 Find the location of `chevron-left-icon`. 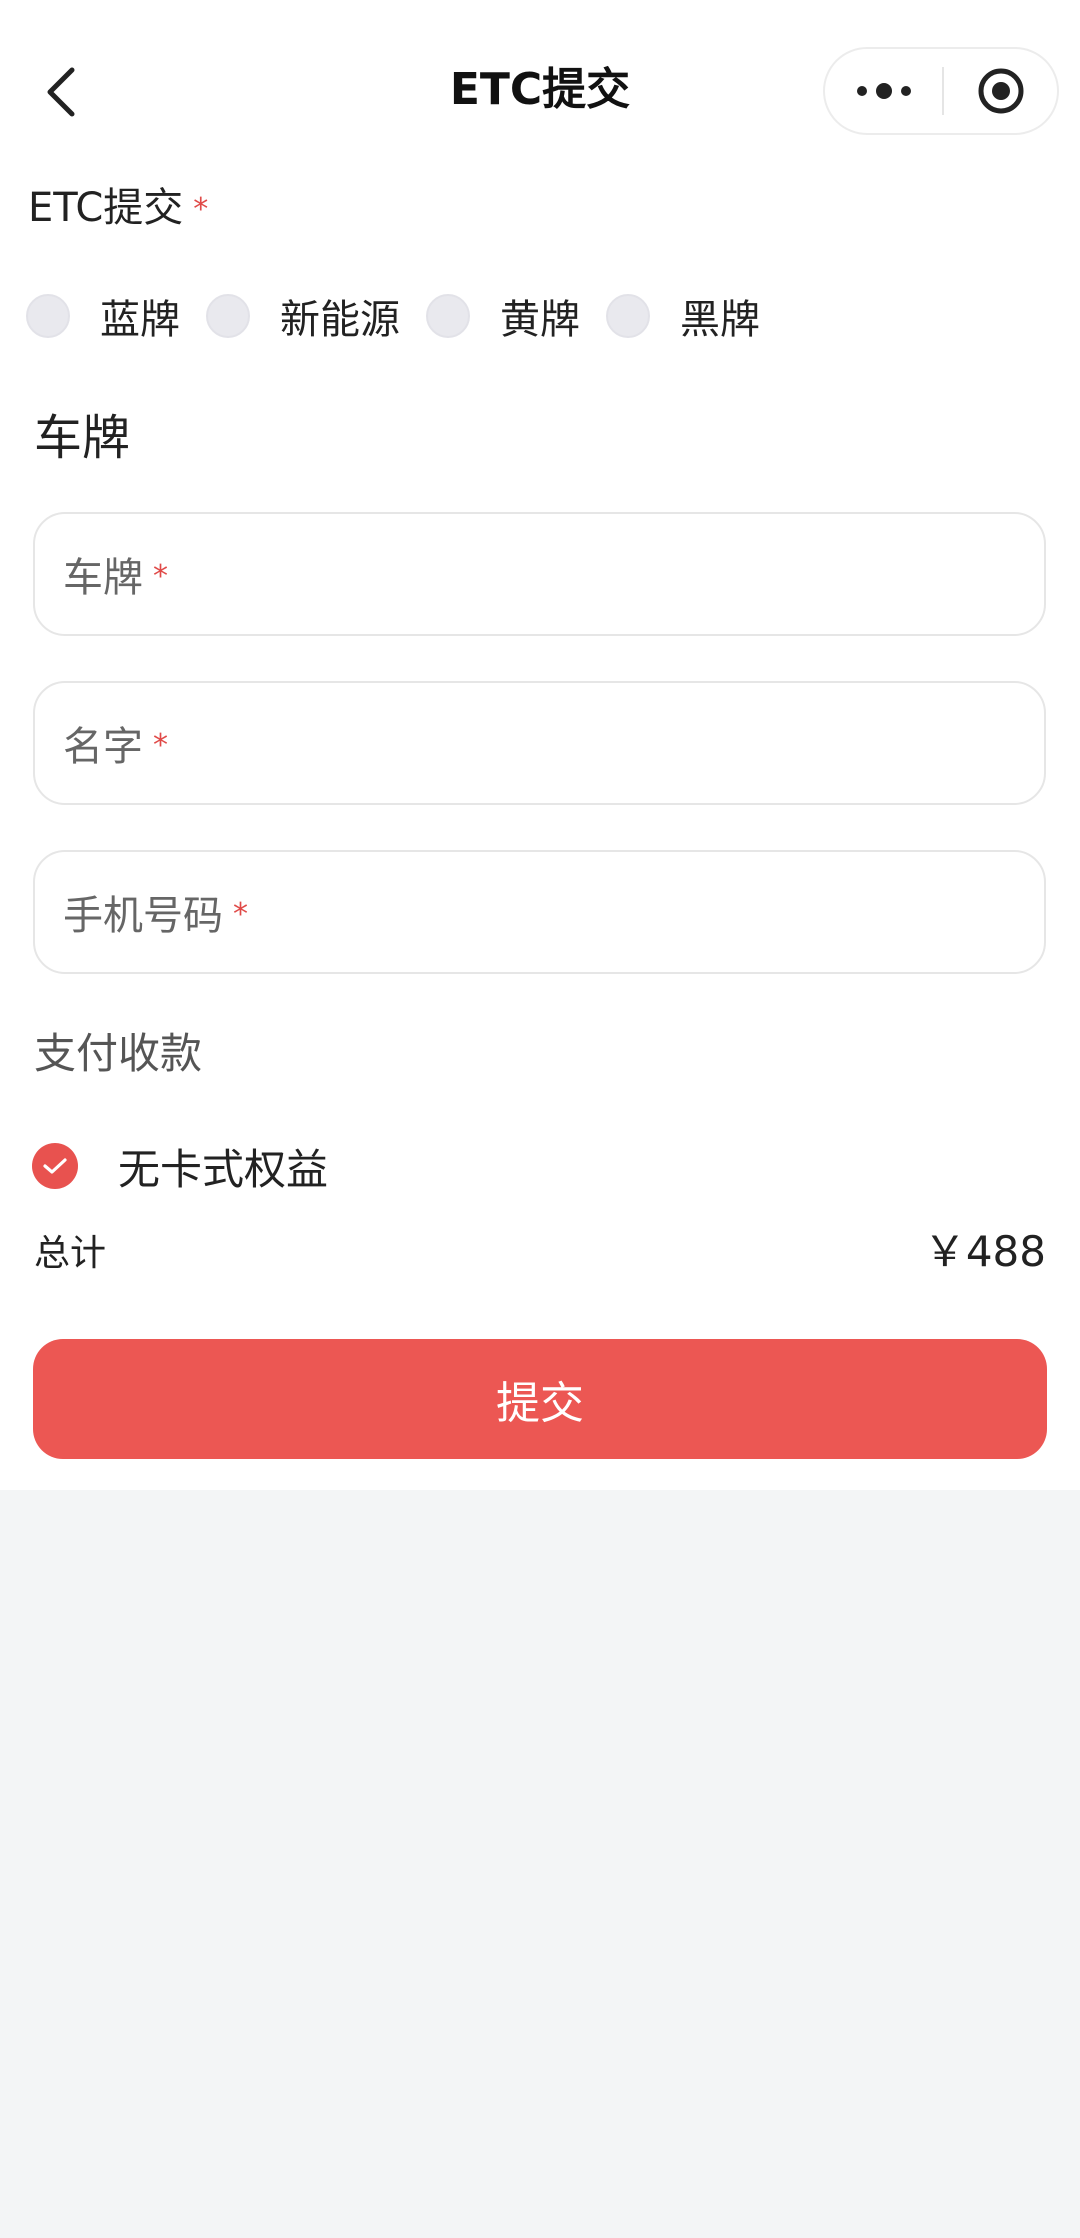

chevron-left-icon is located at coordinates (61, 92).